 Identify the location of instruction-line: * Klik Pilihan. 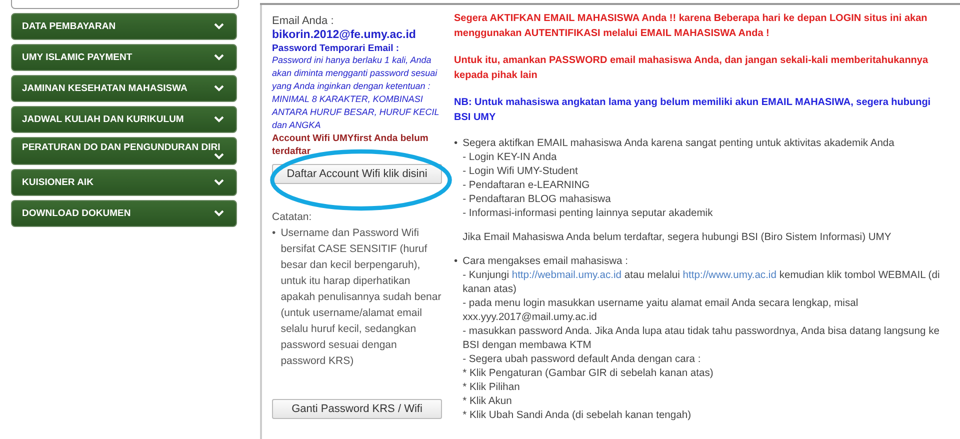
(491, 388).